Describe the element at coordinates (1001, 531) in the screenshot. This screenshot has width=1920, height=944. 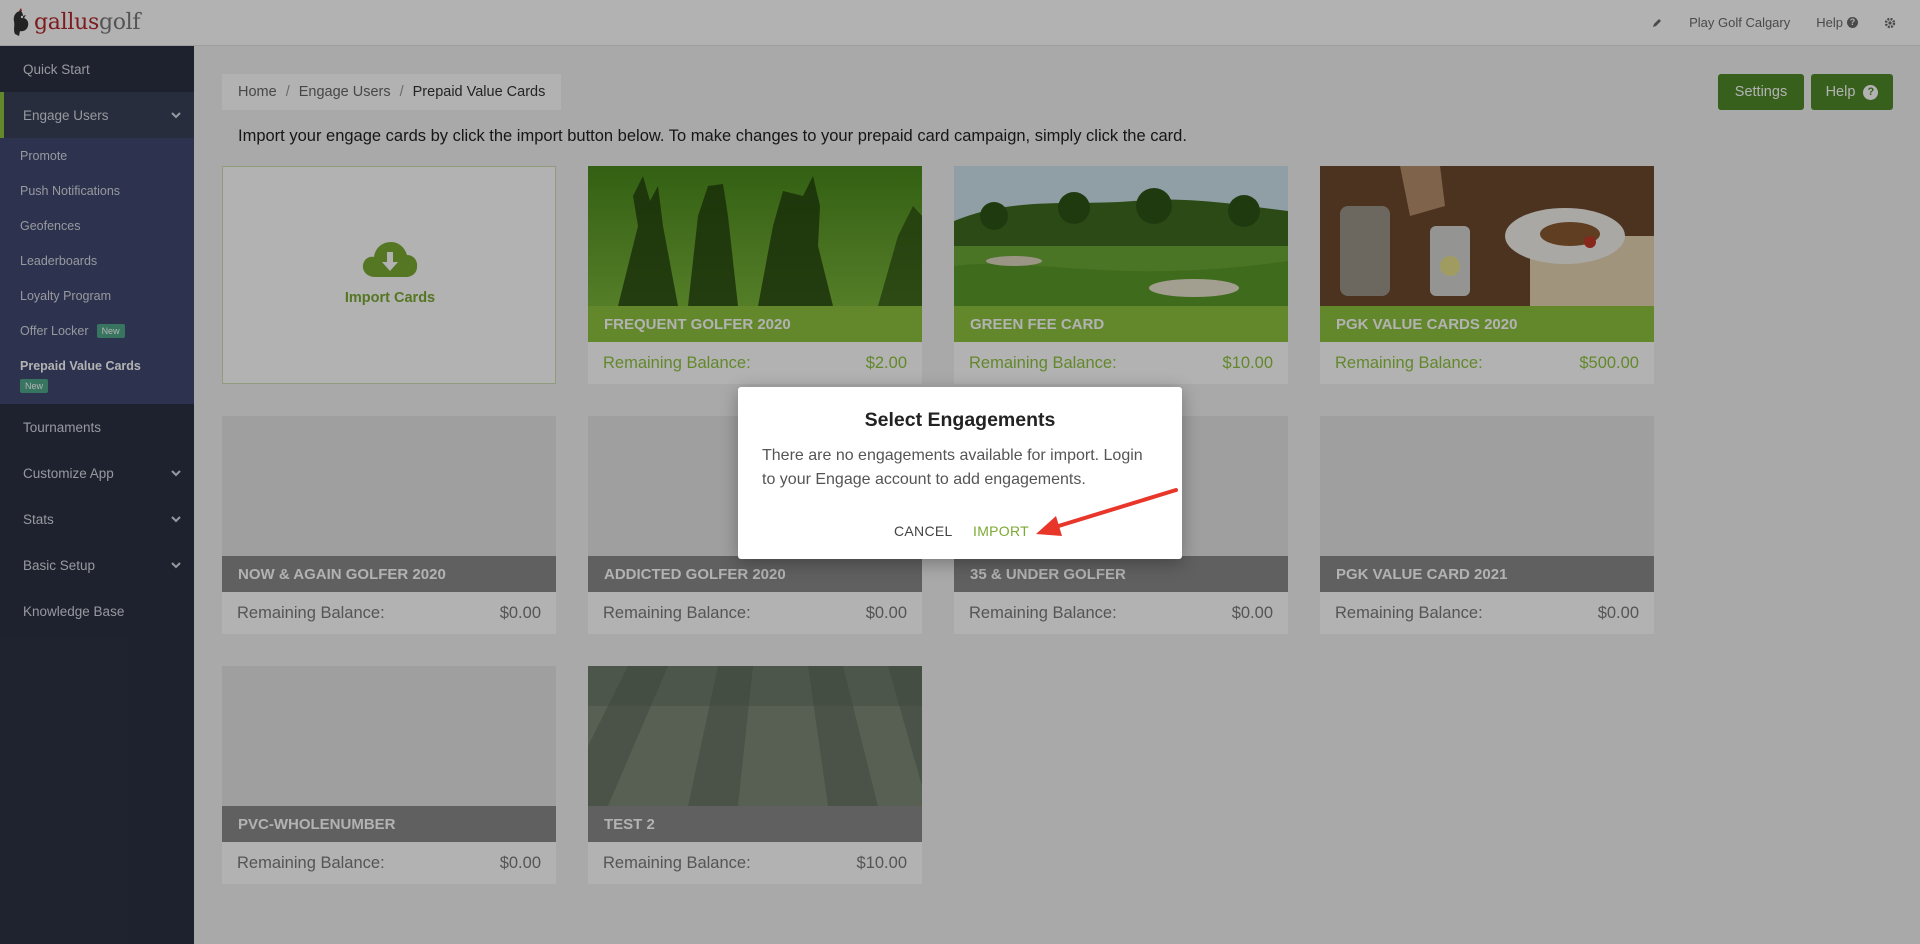
I see `import-button: IMPORT` at that location.